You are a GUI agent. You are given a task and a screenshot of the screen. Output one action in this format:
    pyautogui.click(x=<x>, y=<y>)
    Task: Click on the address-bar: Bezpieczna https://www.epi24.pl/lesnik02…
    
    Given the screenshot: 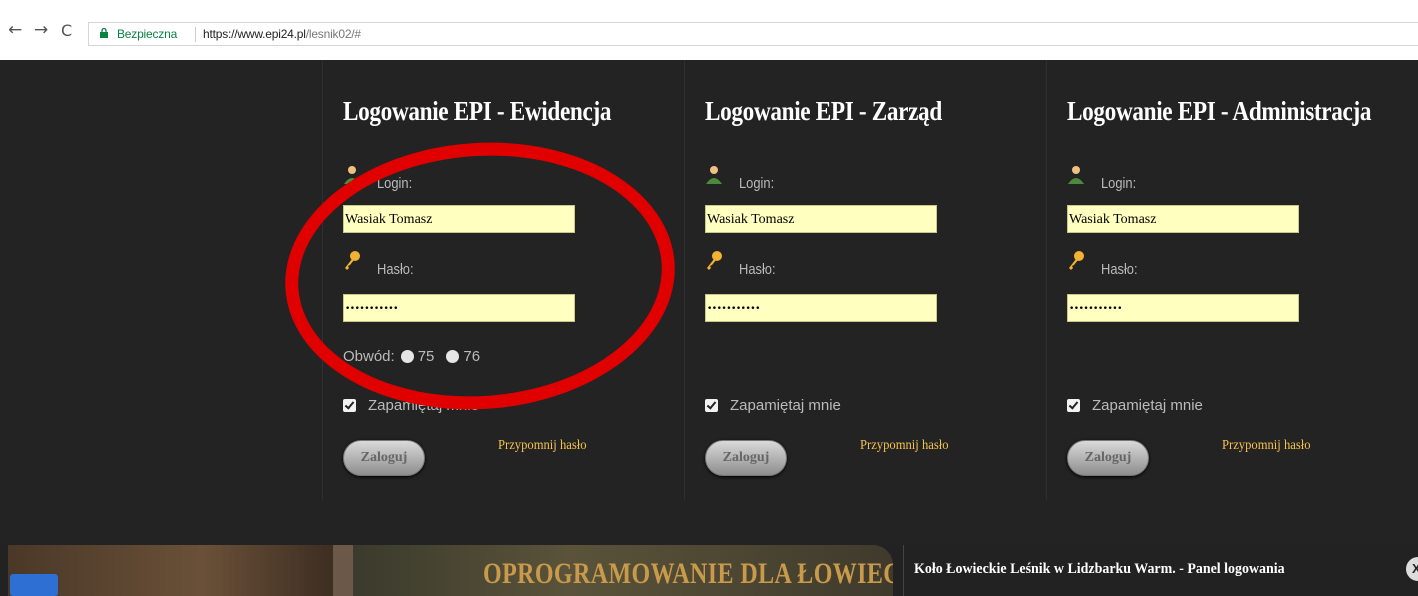 What is the action you would take?
    pyautogui.click(x=753, y=34)
    